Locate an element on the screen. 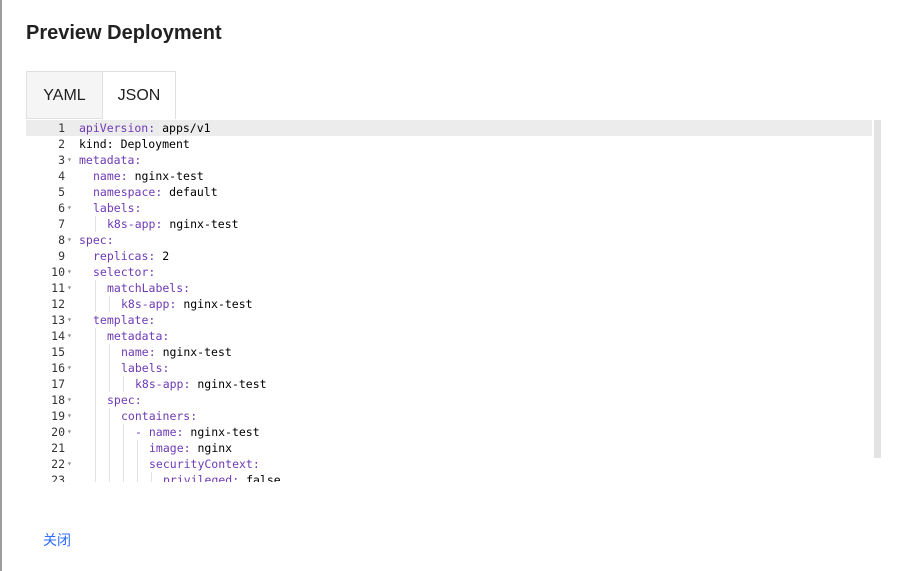 The image size is (901, 571). code-line: 20 ▾ - name: nginx-test is located at coordinates (449, 432).